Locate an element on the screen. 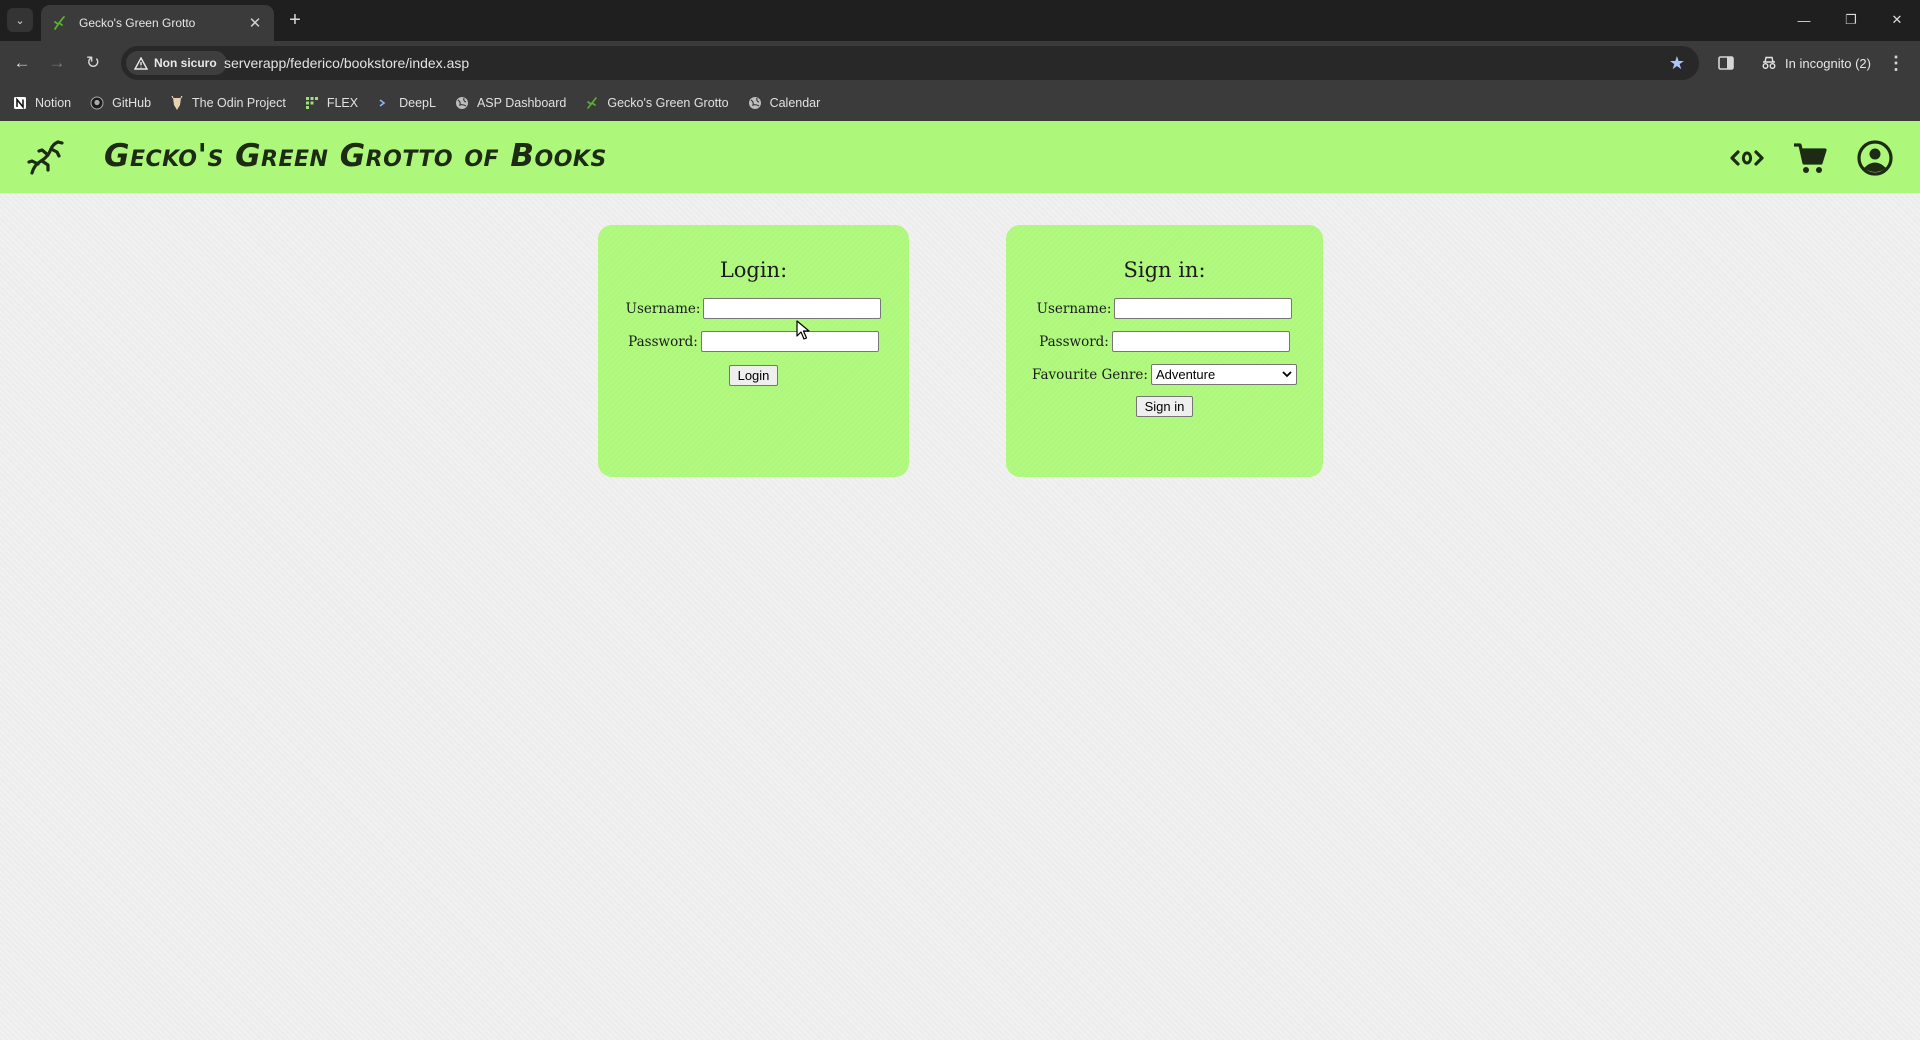 This screenshot has width=1920, height=1040. login-password-row: Password: is located at coordinates (753, 341).